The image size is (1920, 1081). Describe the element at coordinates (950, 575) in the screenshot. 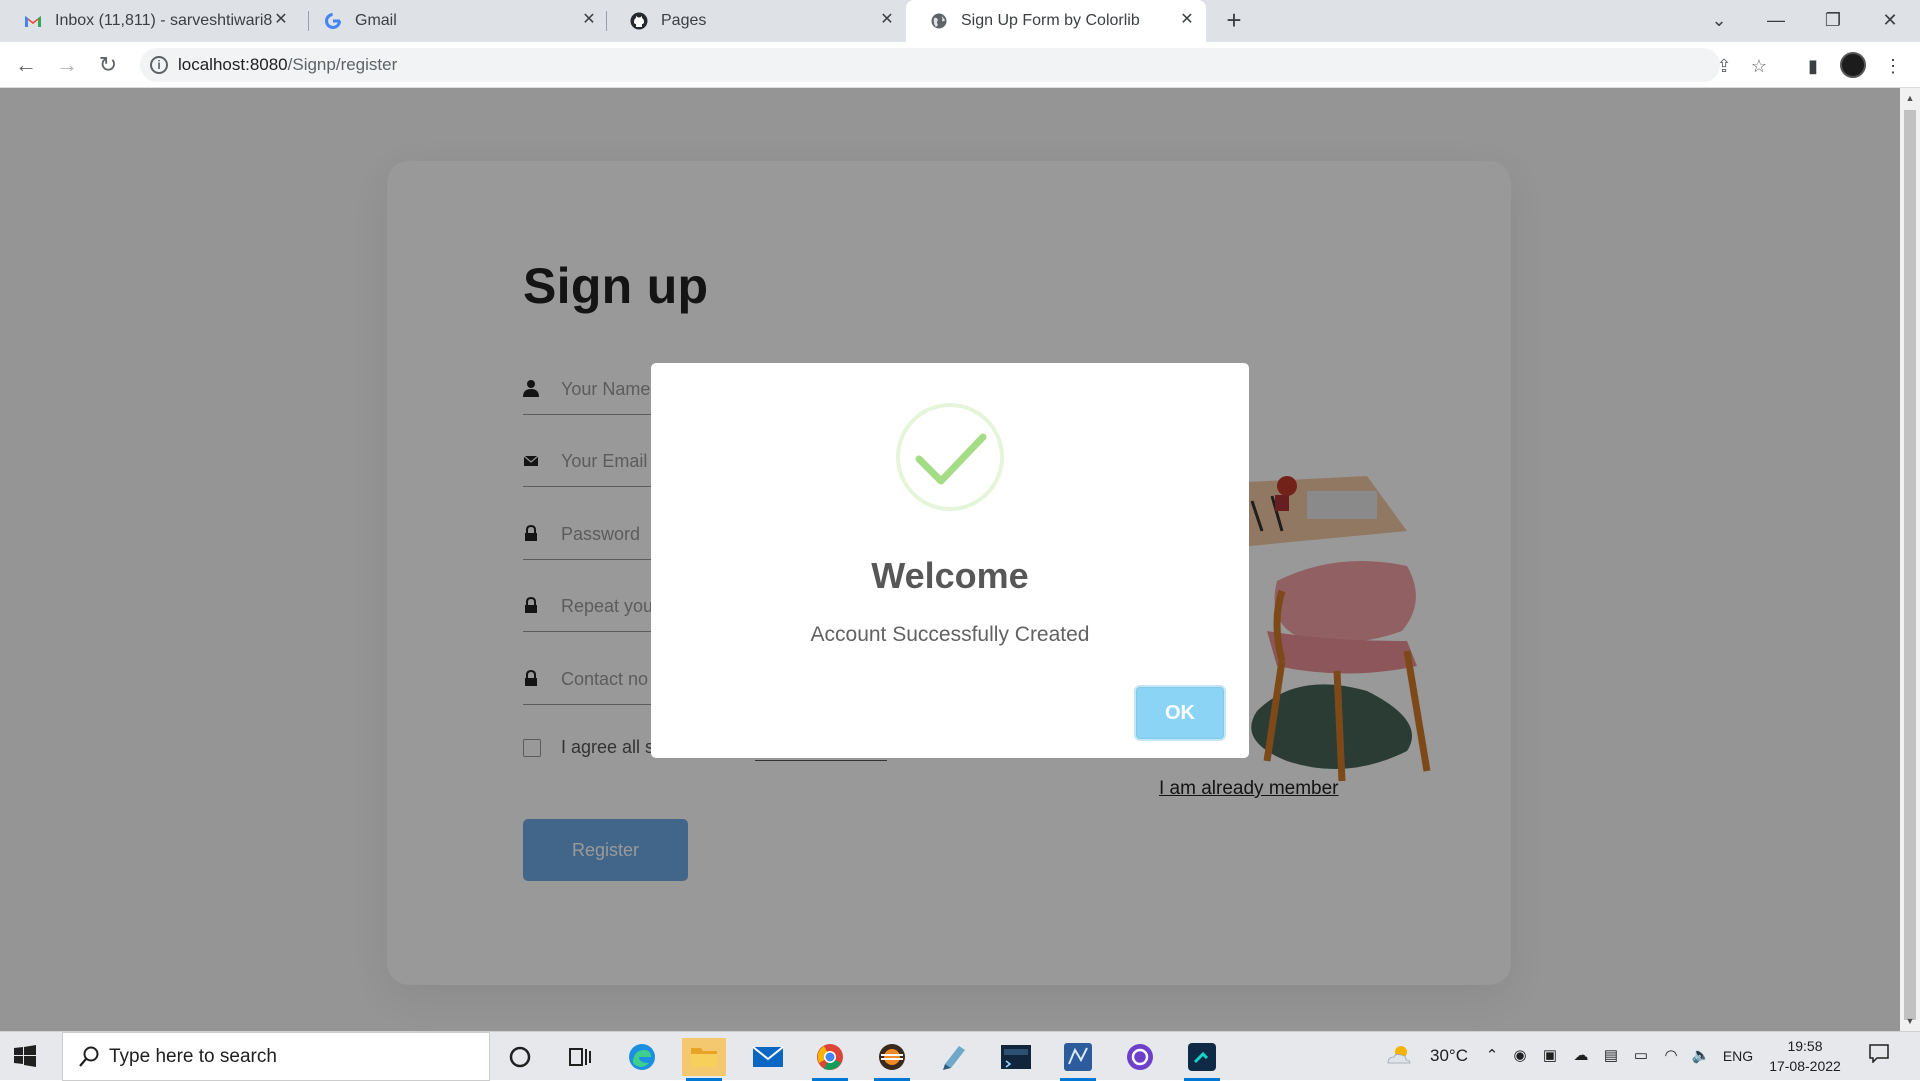

I see `modal-title: Welcome` at that location.